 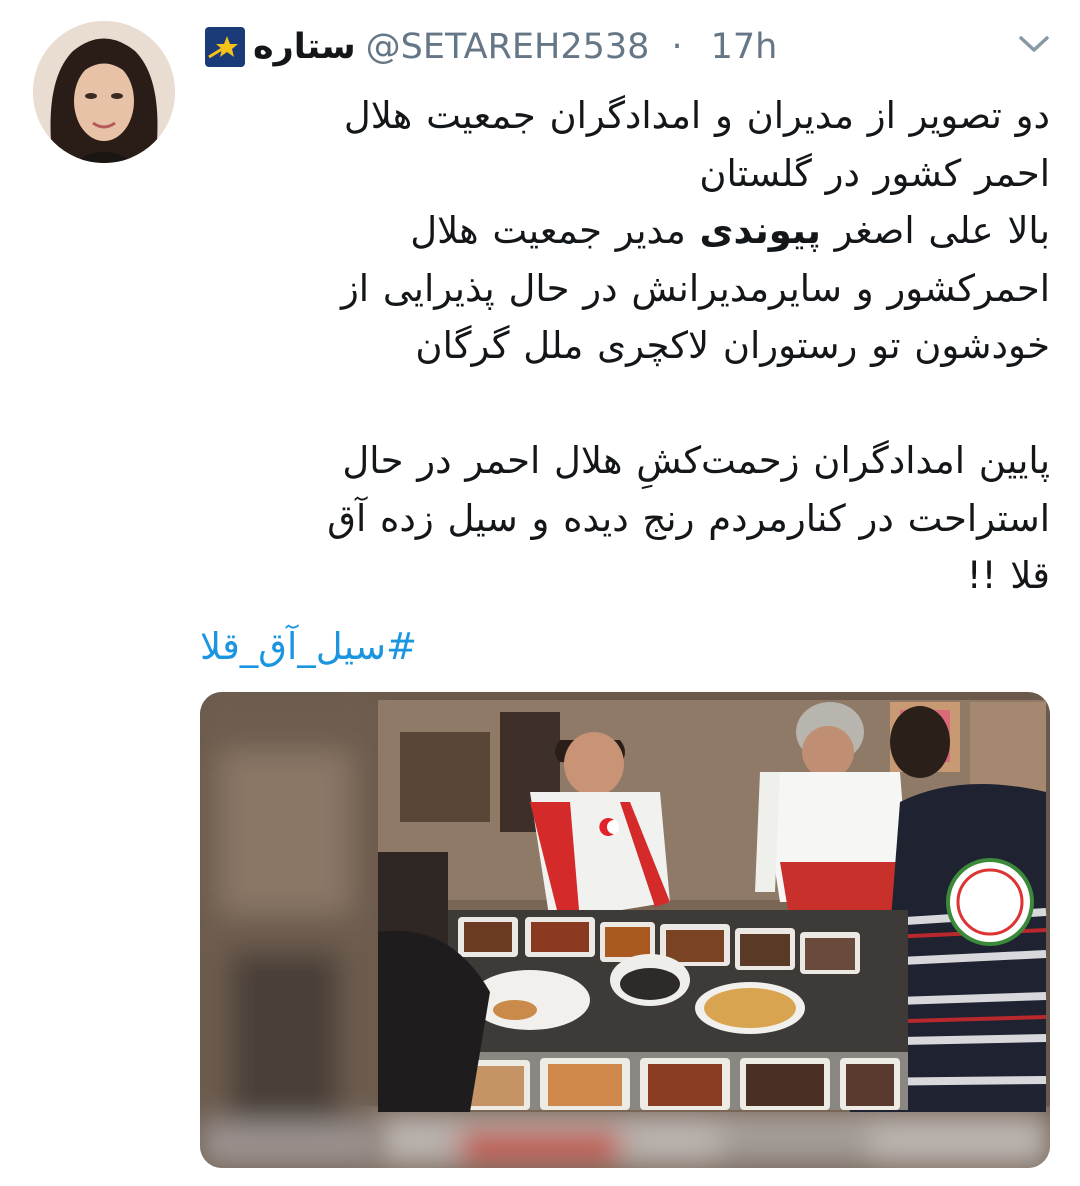 I want to click on hashtag-link: #سیل_آق_قلا, so click(x=390, y=647).